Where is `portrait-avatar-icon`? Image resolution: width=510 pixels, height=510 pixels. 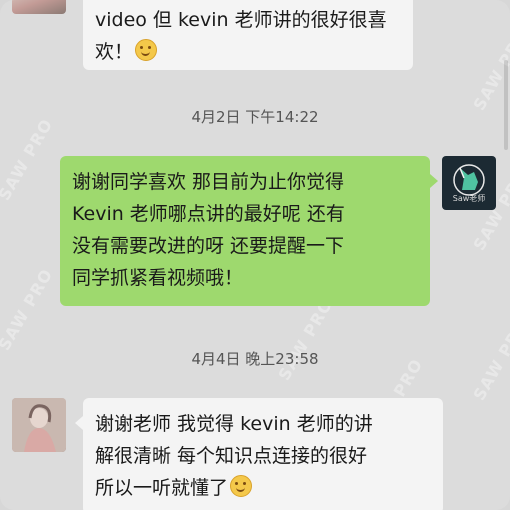
portrait-avatar-icon is located at coordinates (39, 425).